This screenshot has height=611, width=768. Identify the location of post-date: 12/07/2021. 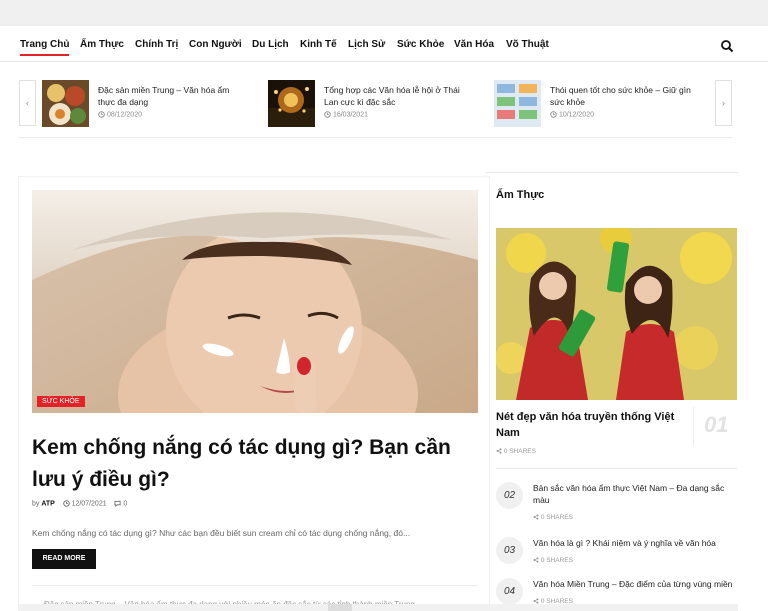
(89, 504).